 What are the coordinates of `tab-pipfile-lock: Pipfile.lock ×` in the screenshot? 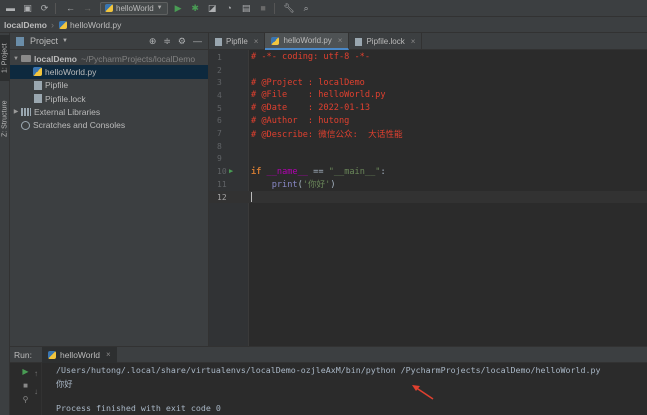 It's located at (386, 41).